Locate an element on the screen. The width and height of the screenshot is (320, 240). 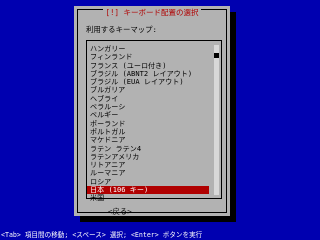
list-item: ルーマニア is located at coordinates (148, 173).